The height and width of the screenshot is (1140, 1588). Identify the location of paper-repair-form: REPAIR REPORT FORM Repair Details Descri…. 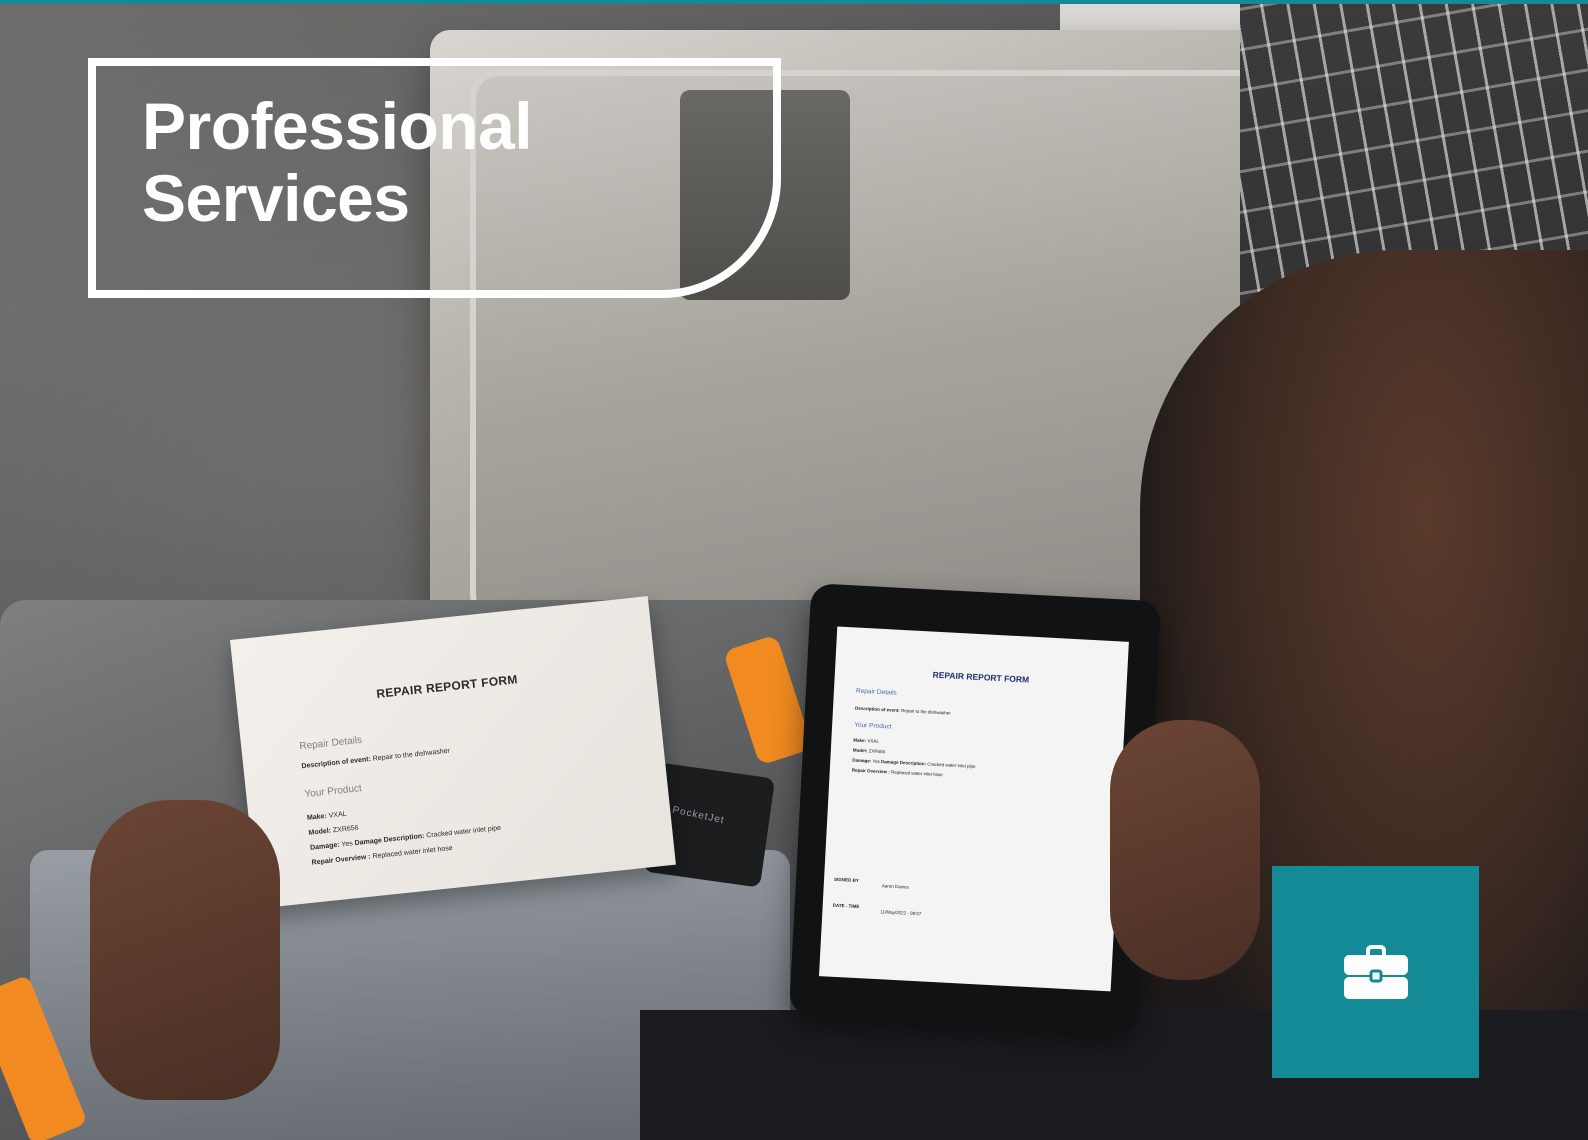
(453, 752).